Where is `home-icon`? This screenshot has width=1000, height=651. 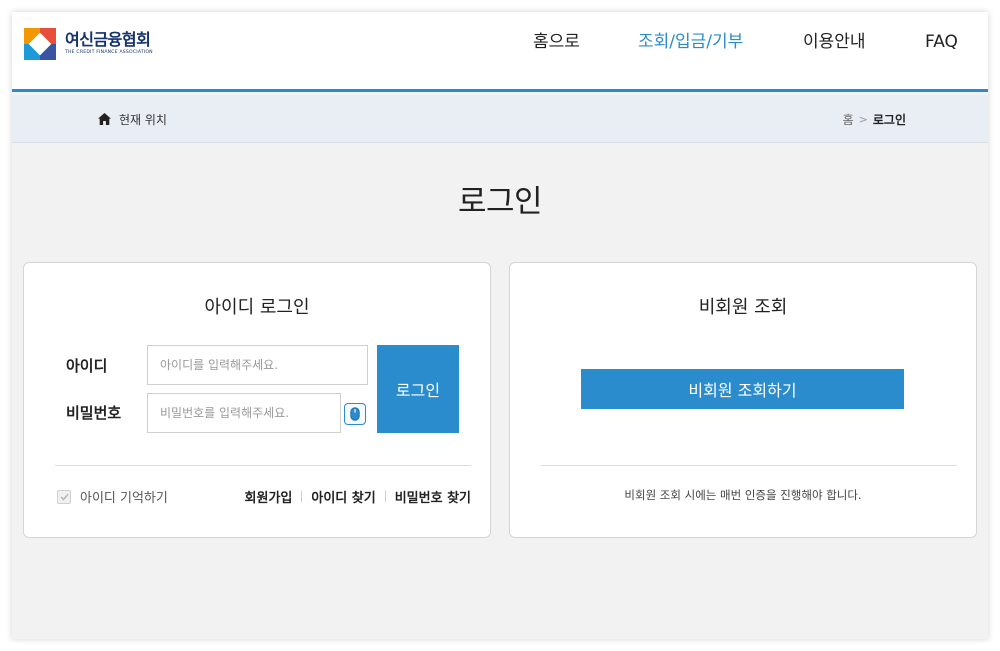
home-icon is located at coordinates (104, 119).